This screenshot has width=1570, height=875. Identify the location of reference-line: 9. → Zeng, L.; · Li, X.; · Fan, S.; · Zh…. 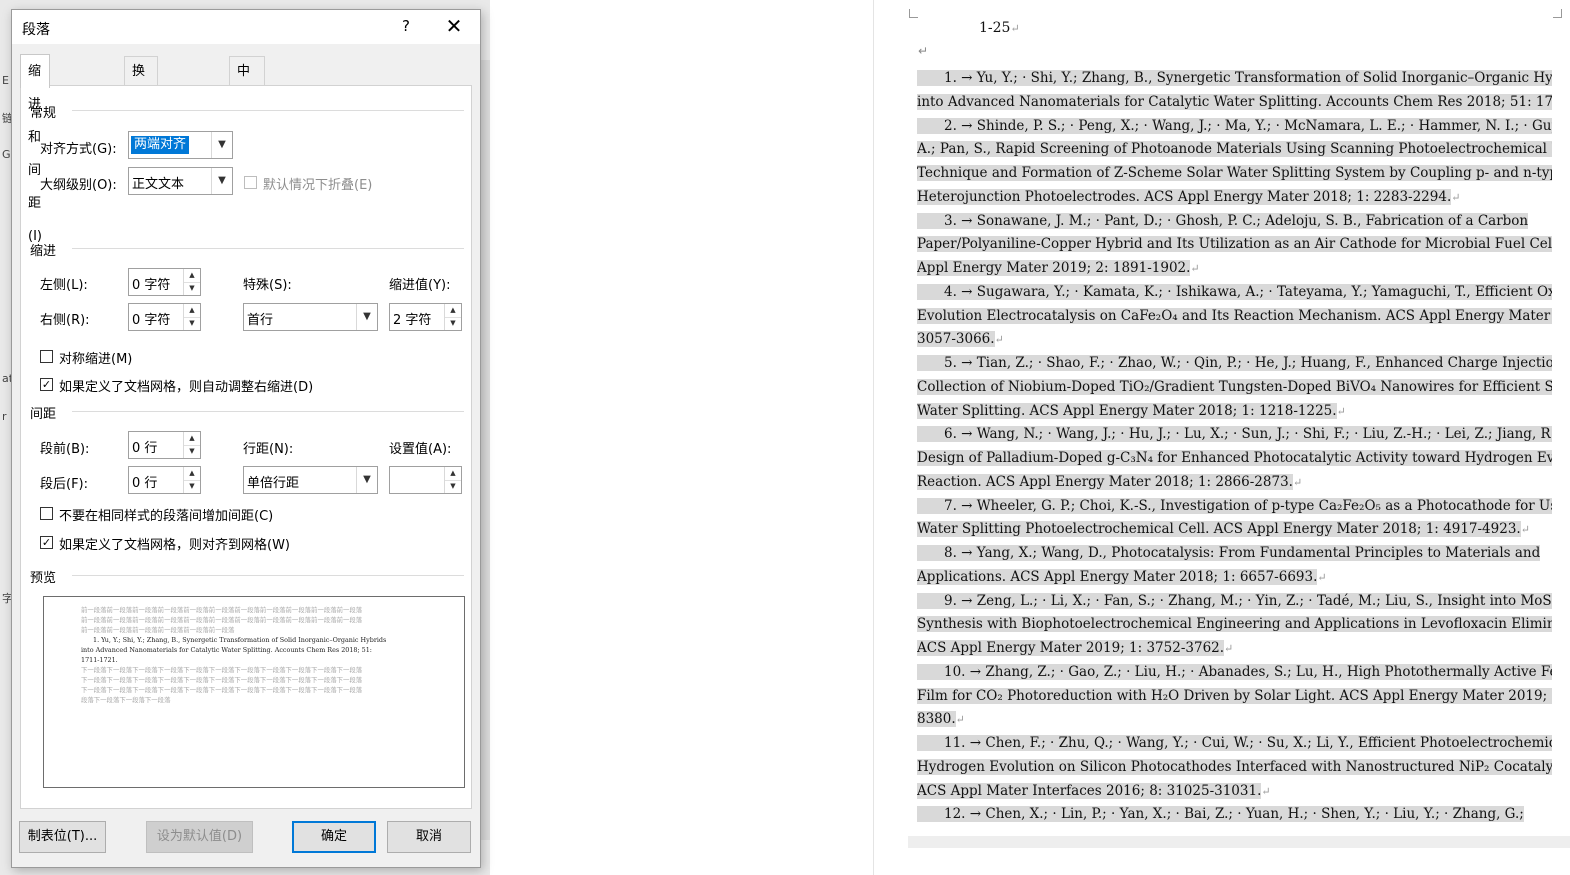
(1234, 601).